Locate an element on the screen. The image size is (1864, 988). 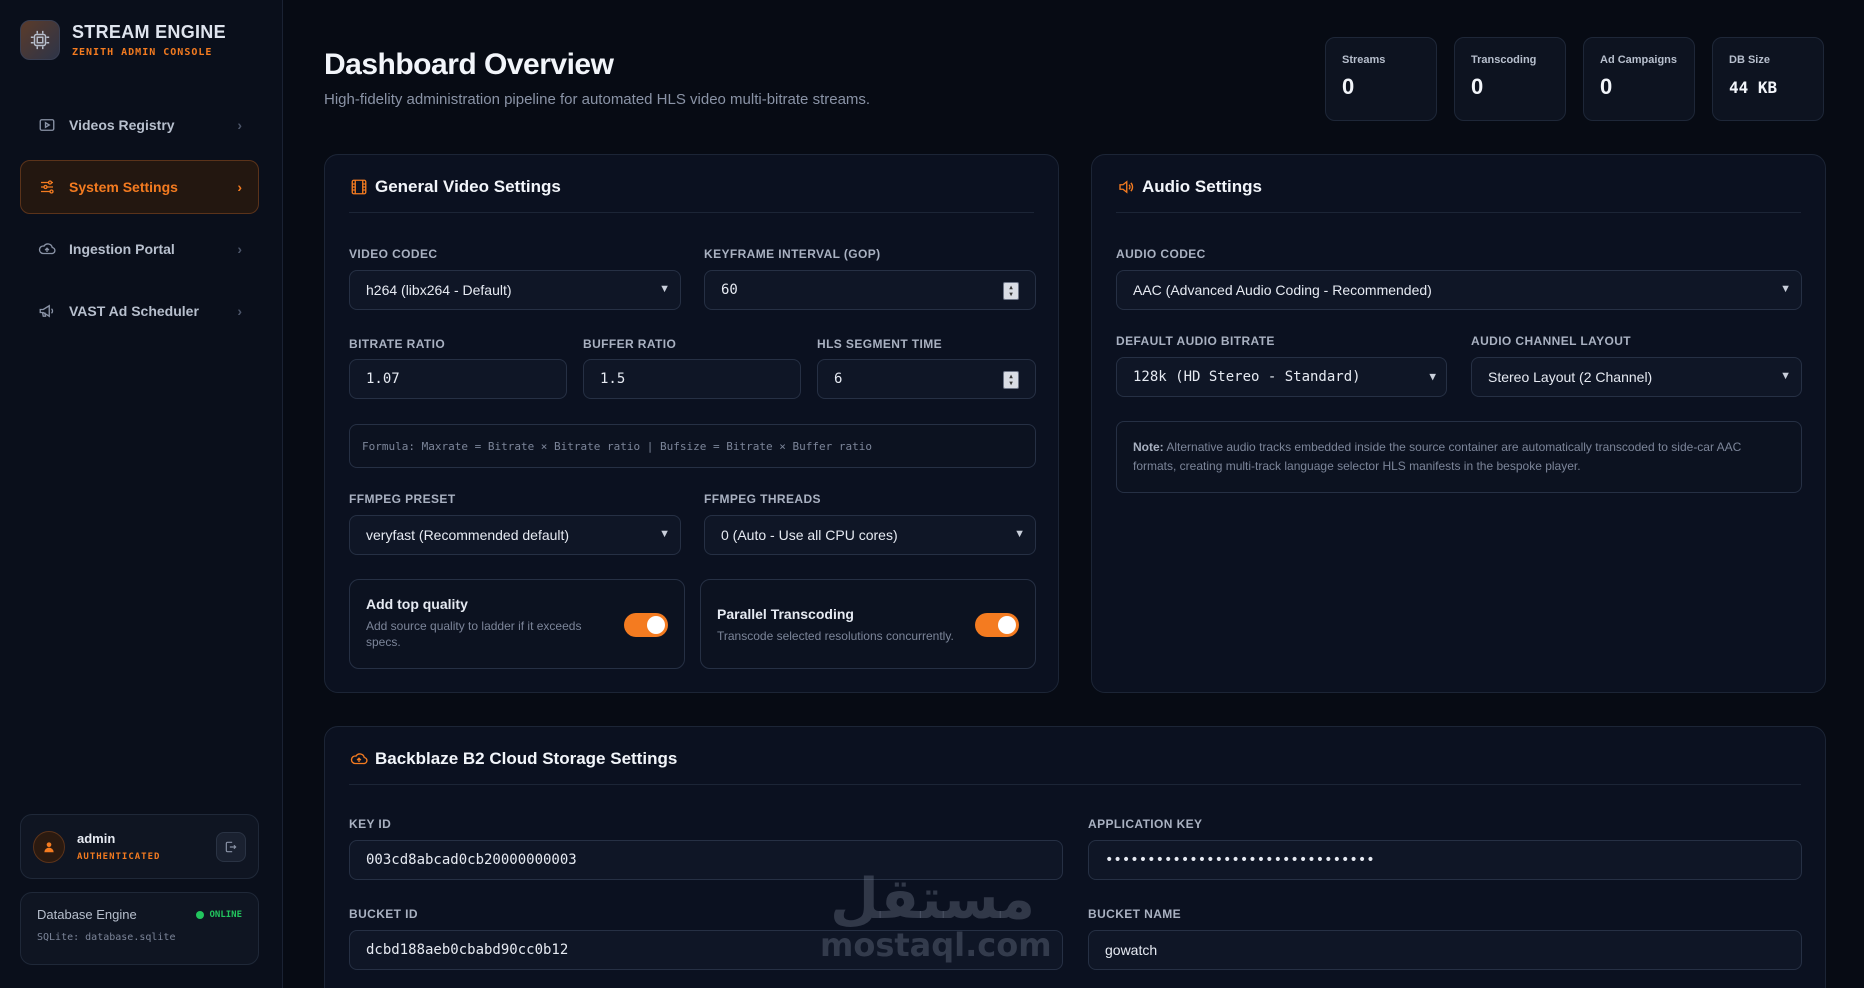
input-value: 1.5 is located at coordinates (613, 379).